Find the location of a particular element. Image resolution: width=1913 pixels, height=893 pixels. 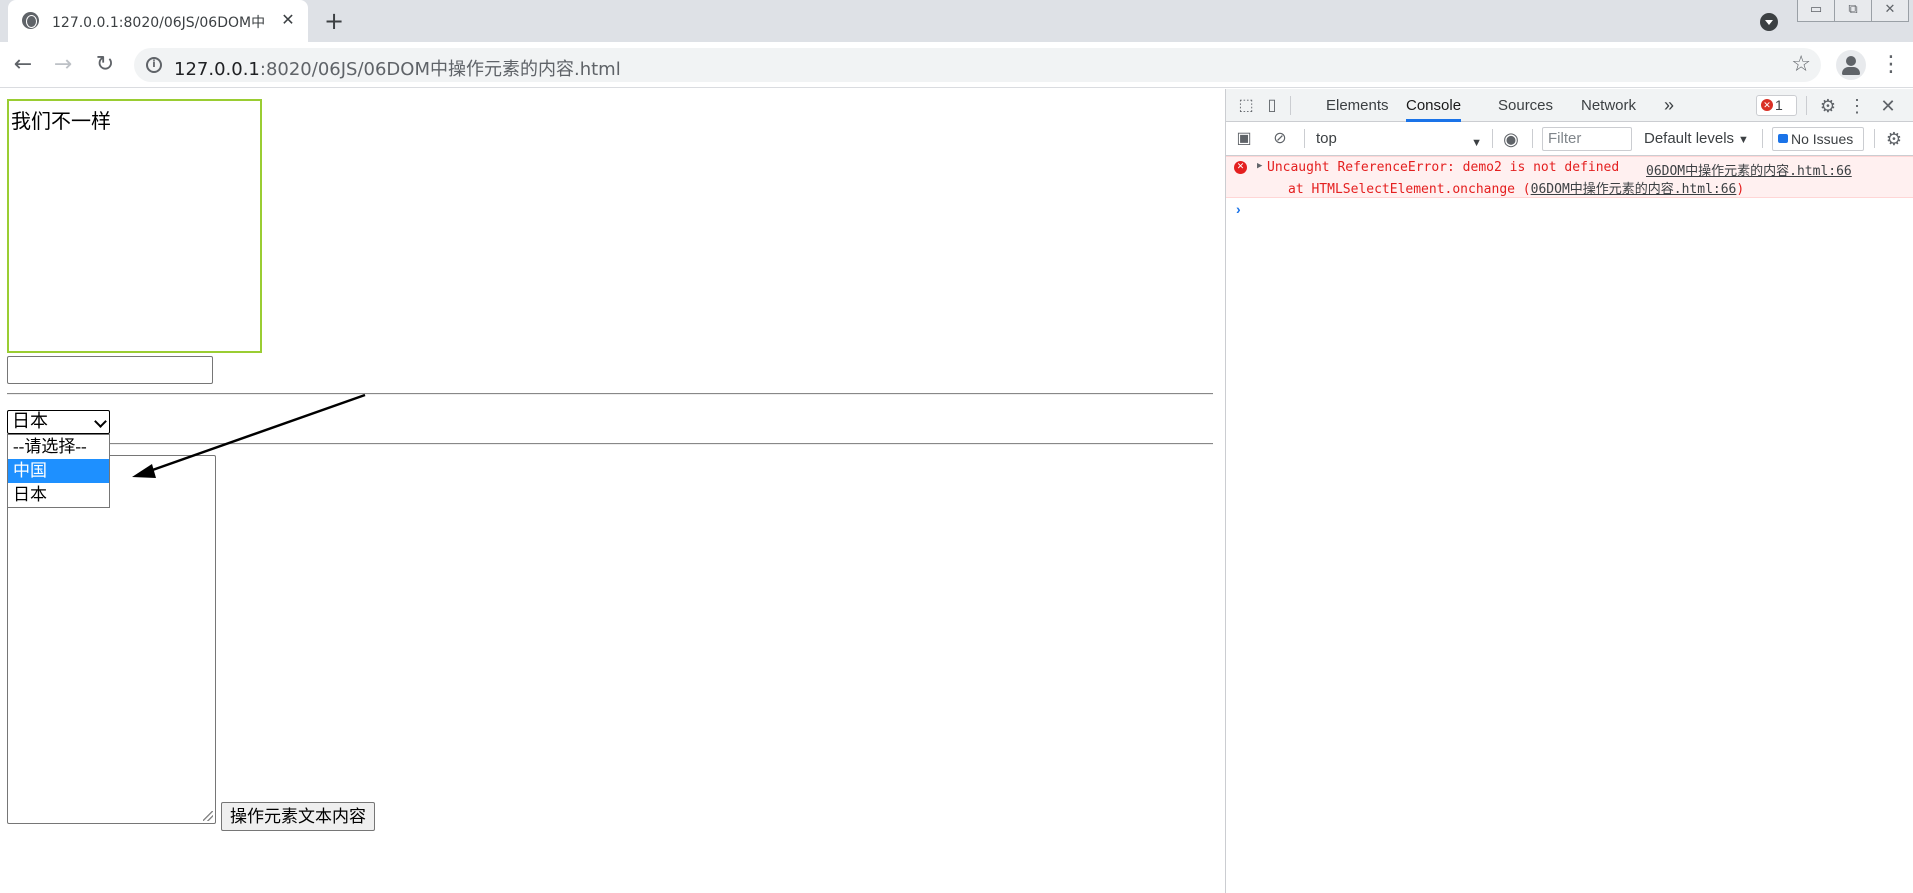

expand-triangle-icon: ▶ is located at coordinates (1259, 166).